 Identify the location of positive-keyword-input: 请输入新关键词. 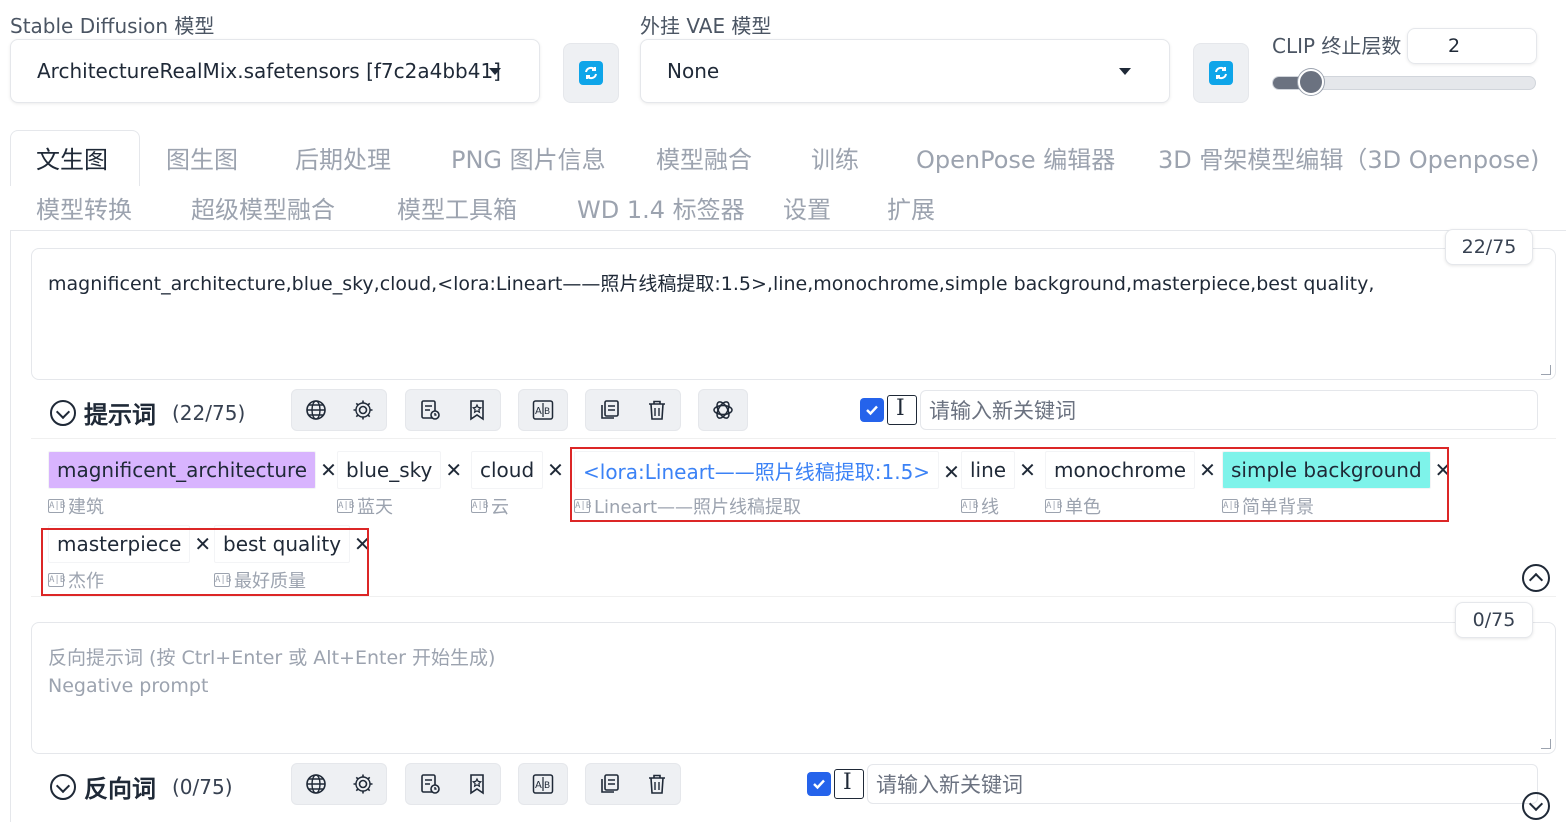
(1229, 410).